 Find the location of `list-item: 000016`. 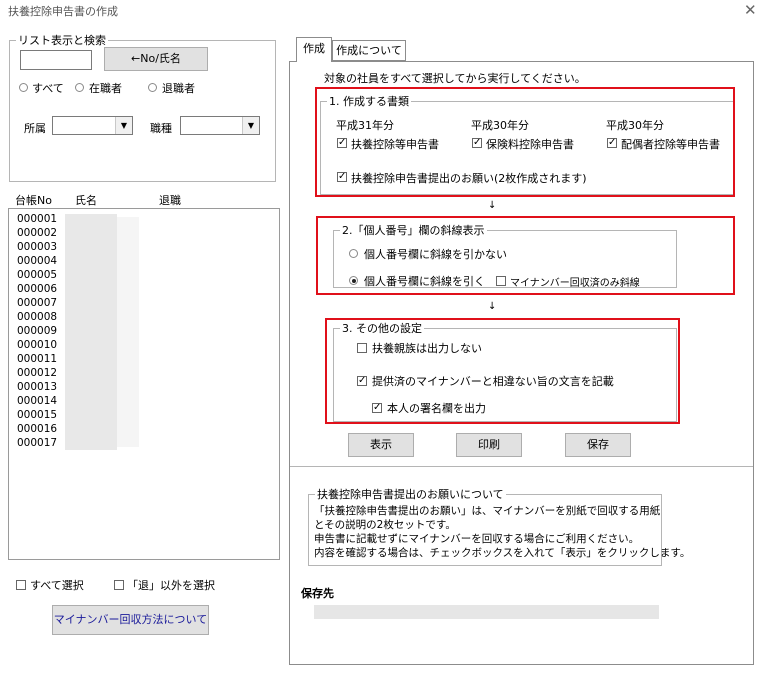

list-item: 000016 is located at coordinates (37, 429).